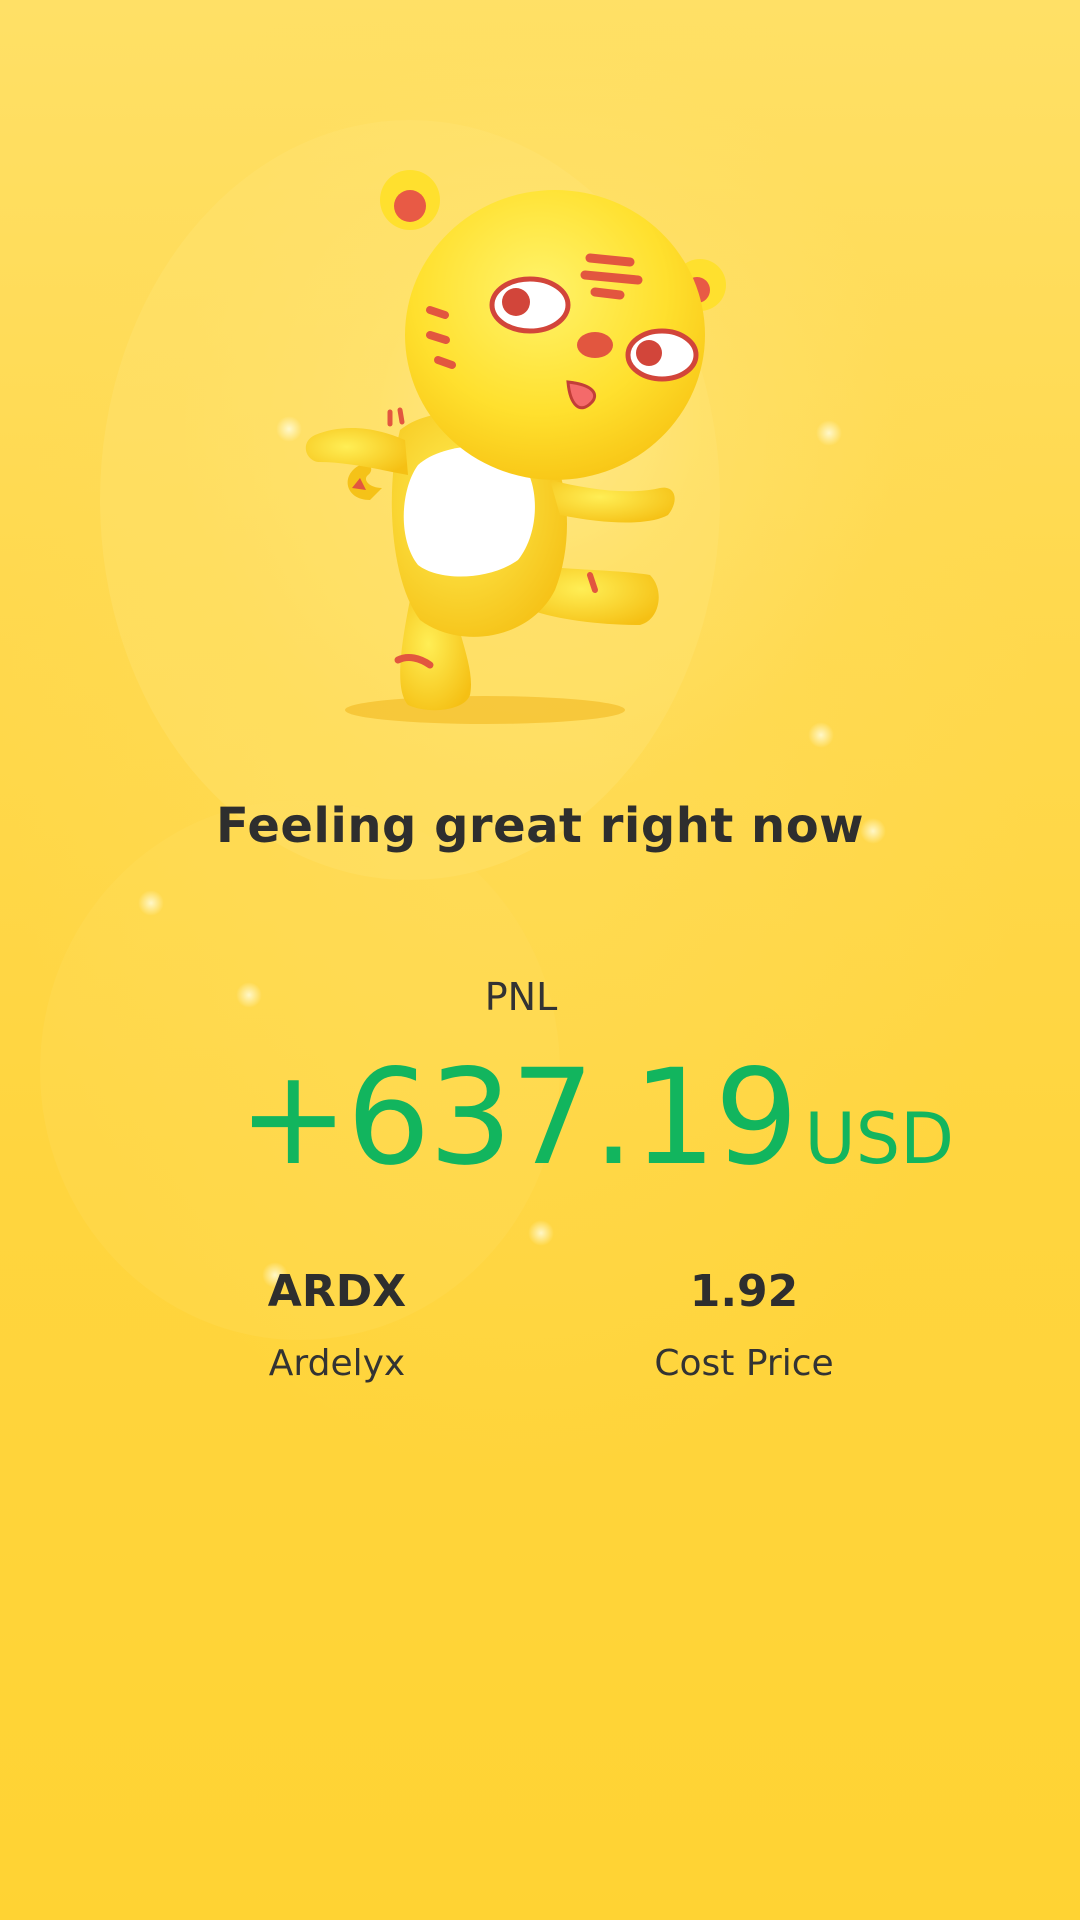 The height and width of the screenshot is (1920, 1080). I want to click on pnl-value: +637.19, so click(518, 1118).